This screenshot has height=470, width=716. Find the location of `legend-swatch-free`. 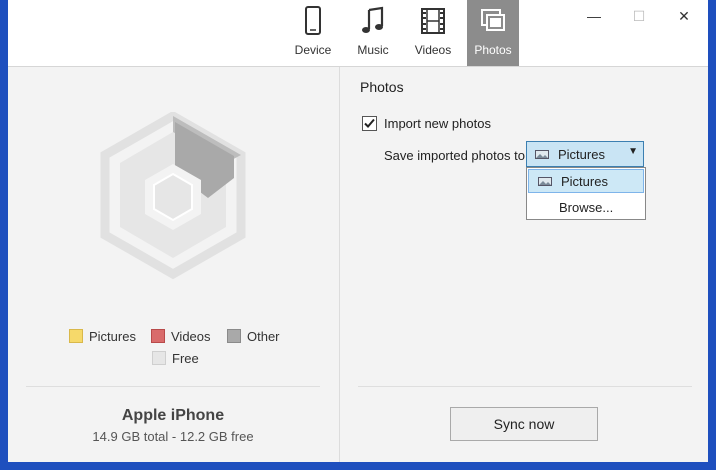

legend-swatch-free is located at coordinates (159, 358).